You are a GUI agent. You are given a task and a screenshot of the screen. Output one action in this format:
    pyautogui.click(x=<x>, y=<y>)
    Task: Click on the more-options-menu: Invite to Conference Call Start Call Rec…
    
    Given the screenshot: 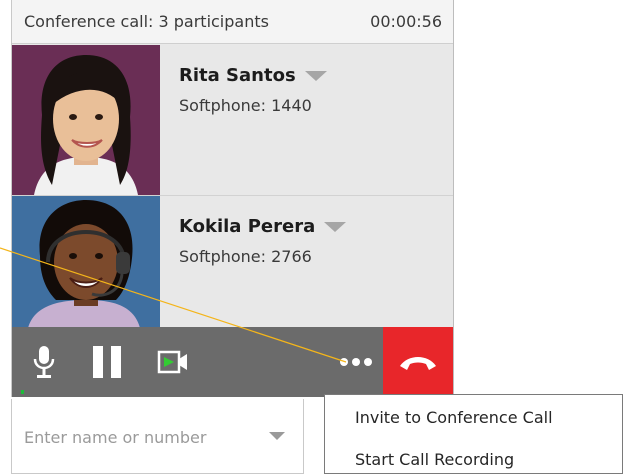 What is the action you would take?
    pyautogui.click(x=473, y=434)
    